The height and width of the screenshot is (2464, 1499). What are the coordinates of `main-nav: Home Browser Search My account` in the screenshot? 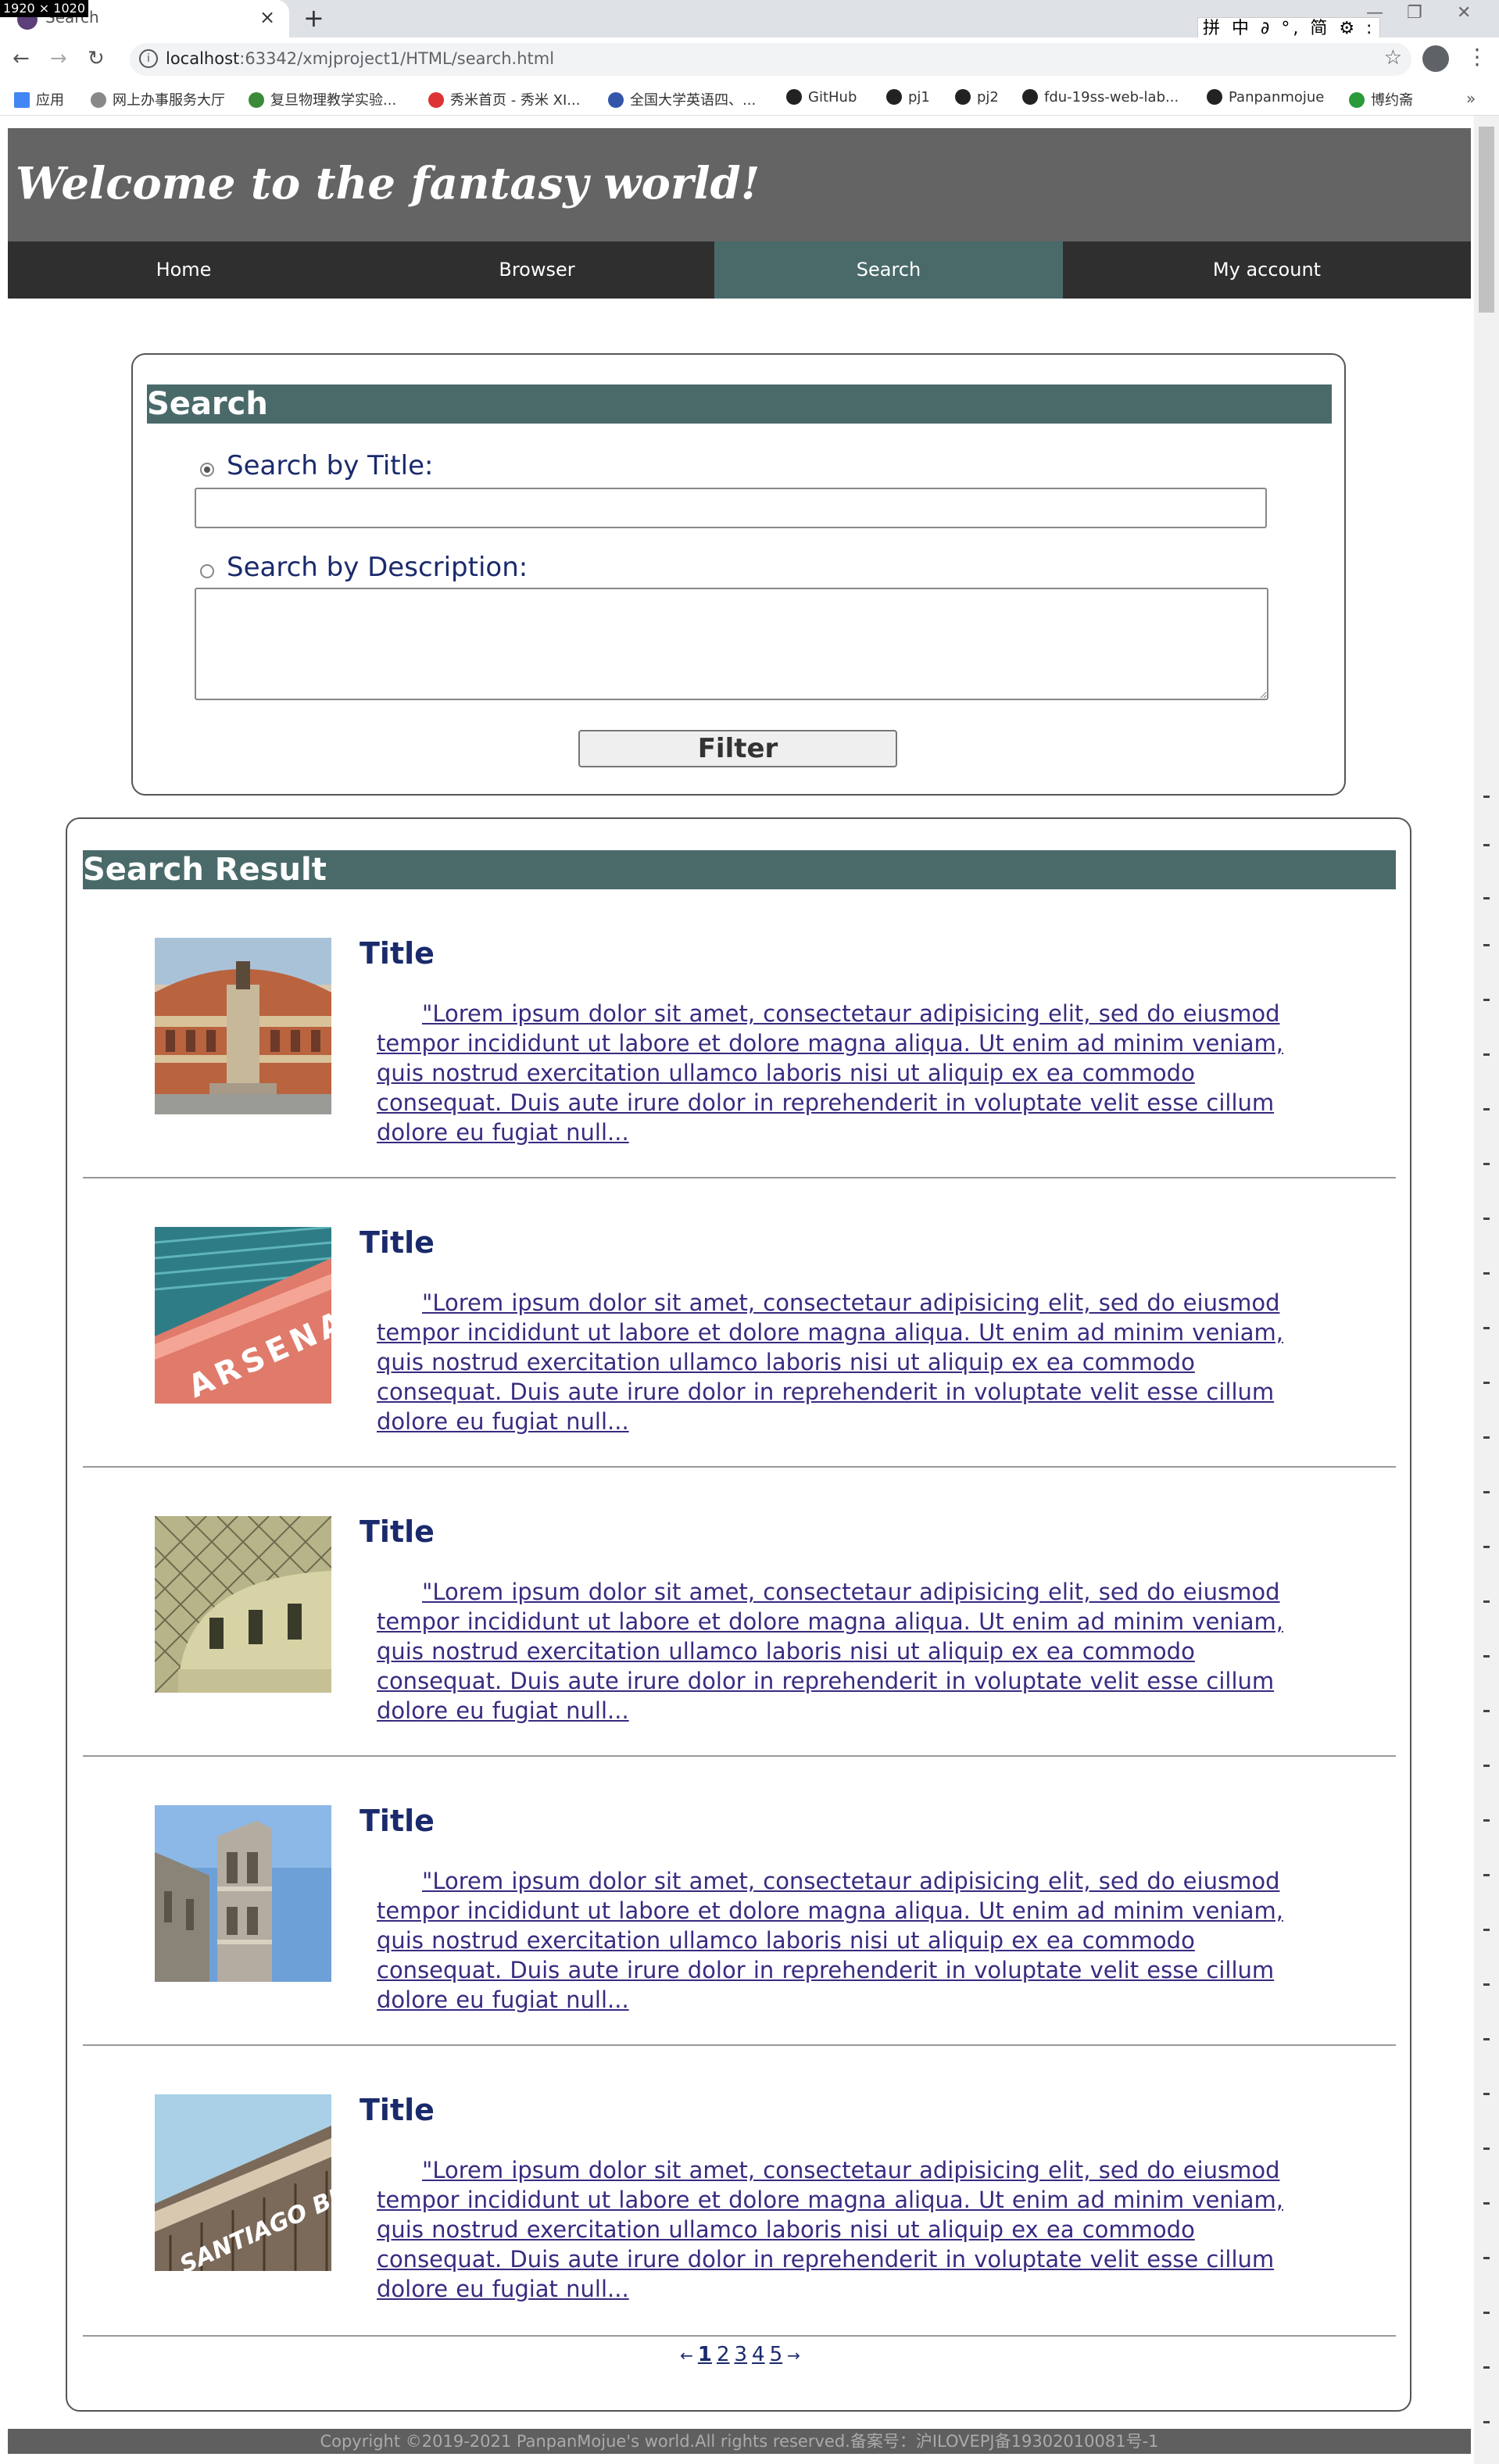 It's located at (739, 270).